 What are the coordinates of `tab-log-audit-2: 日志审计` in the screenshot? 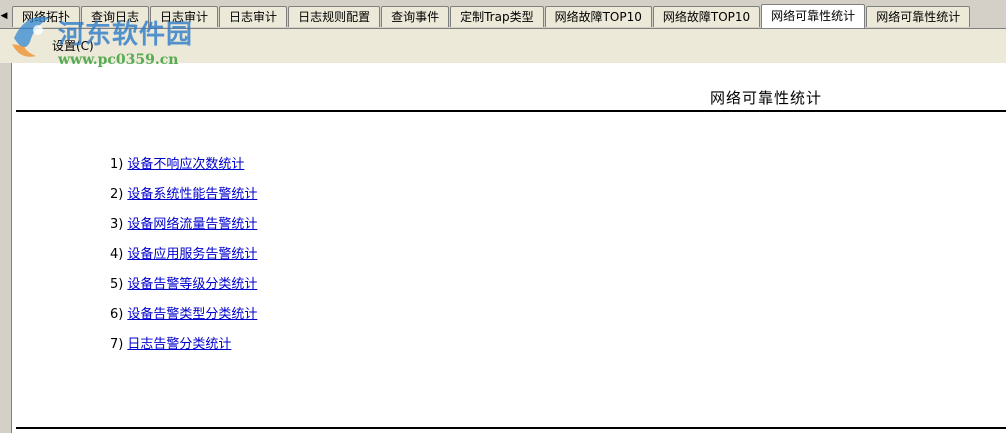 It's located at (253, 16).